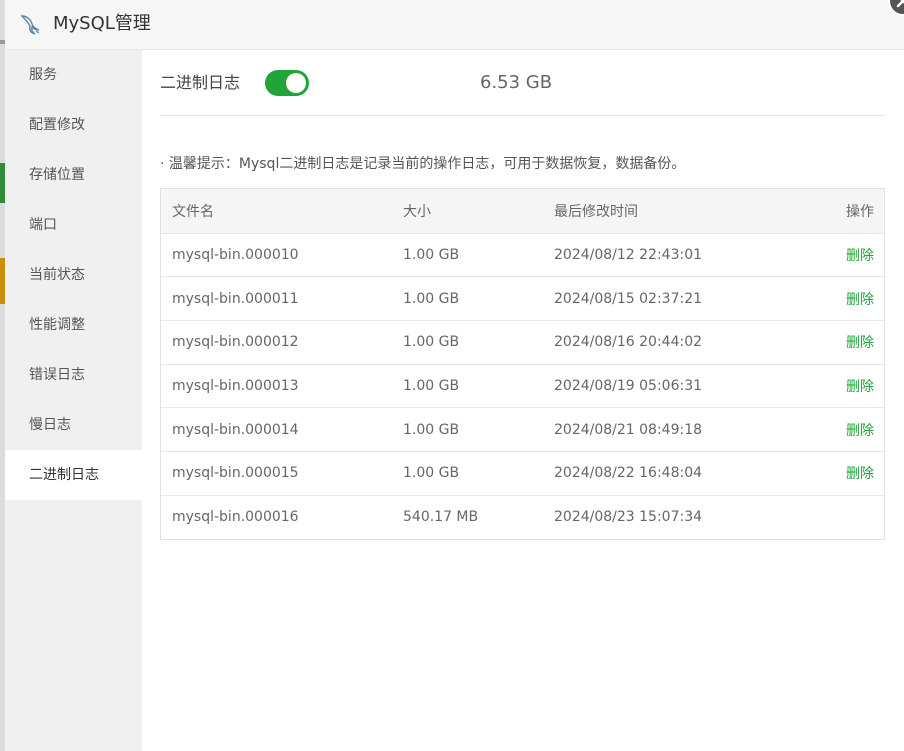  Describe the element at coordinates (454, 25) in the screenshot. I see `titlebar: MySQL管理` at that location.